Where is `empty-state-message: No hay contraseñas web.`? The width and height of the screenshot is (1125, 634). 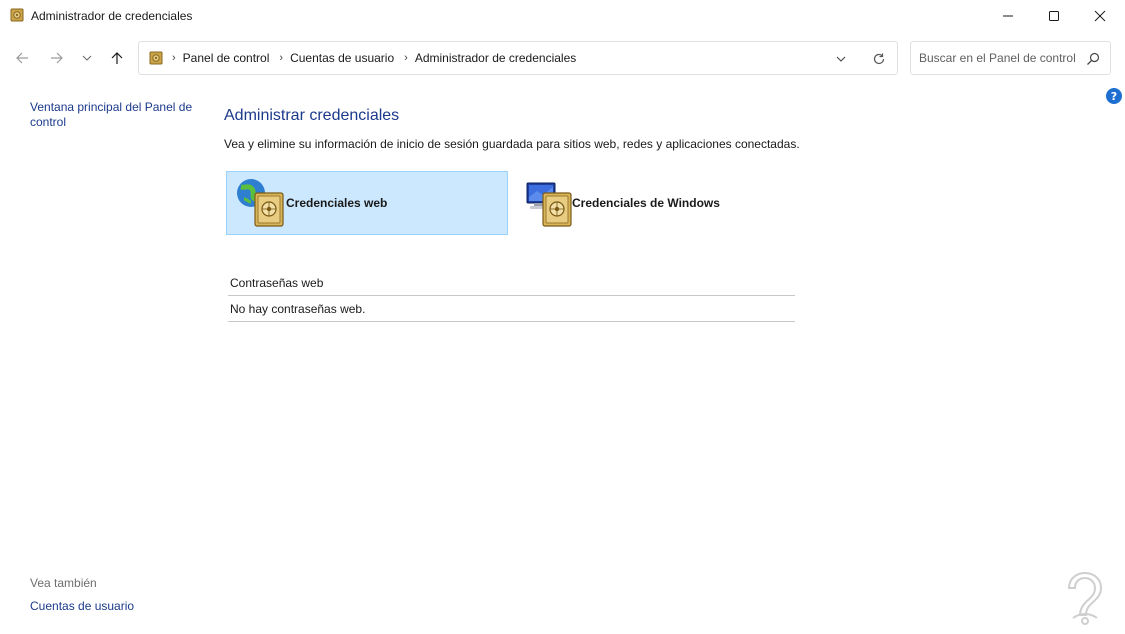
empty-state-message: No hay contraseñas web. is located at coordinates (298, 309).